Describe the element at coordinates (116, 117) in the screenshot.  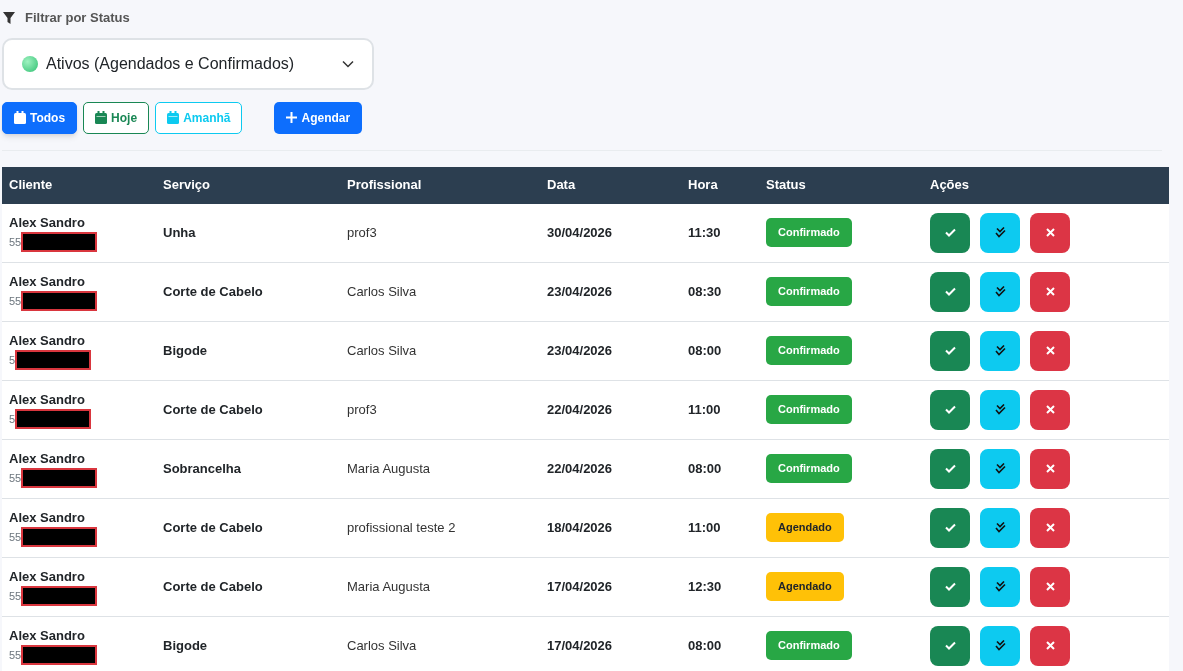
I see `filter-button: Hoje` at that location.